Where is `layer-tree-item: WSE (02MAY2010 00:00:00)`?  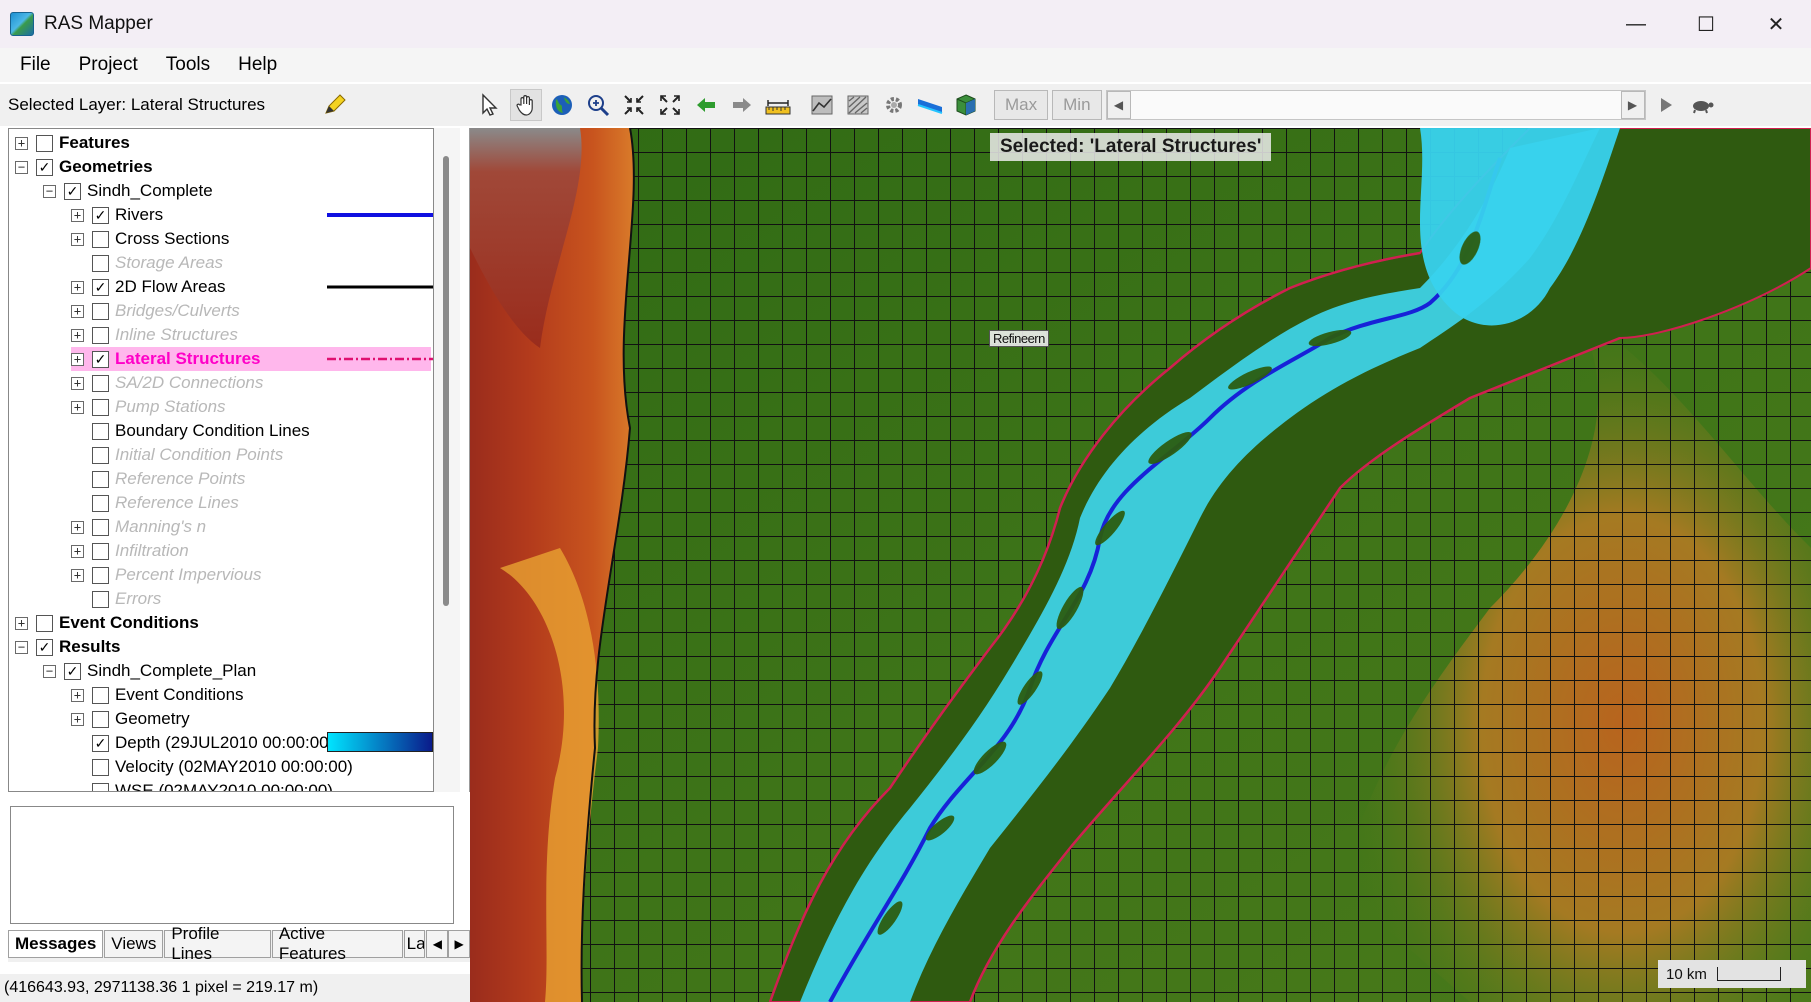
layer-tree-item: WSE (02MAY2010 00:00:00) is located at coordinates (202, 785).